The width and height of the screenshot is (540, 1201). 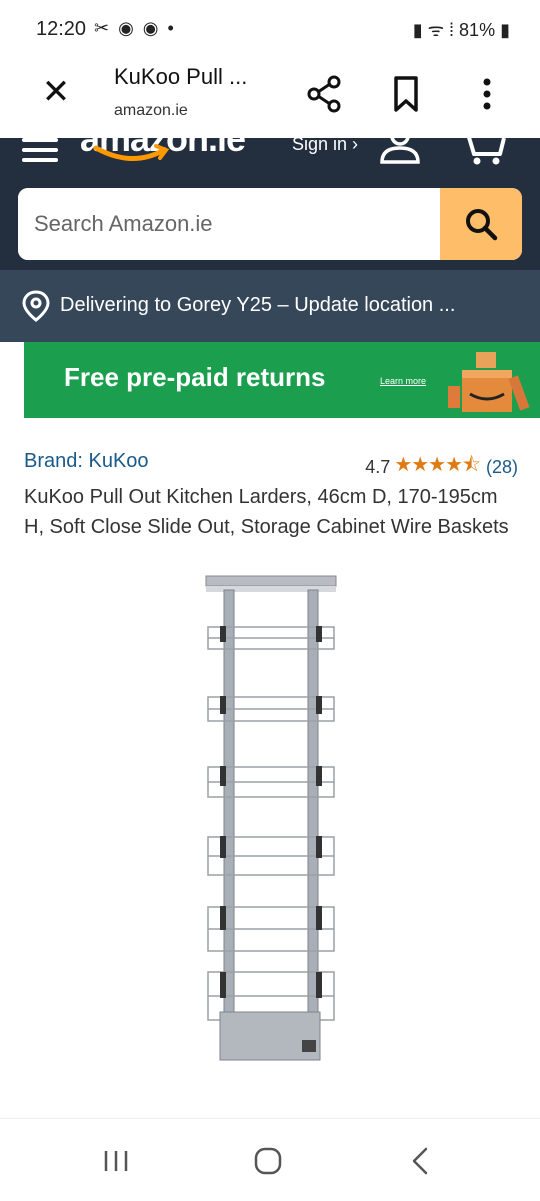 I want to click on close-icon: ✕, so click(x=56, y=92).